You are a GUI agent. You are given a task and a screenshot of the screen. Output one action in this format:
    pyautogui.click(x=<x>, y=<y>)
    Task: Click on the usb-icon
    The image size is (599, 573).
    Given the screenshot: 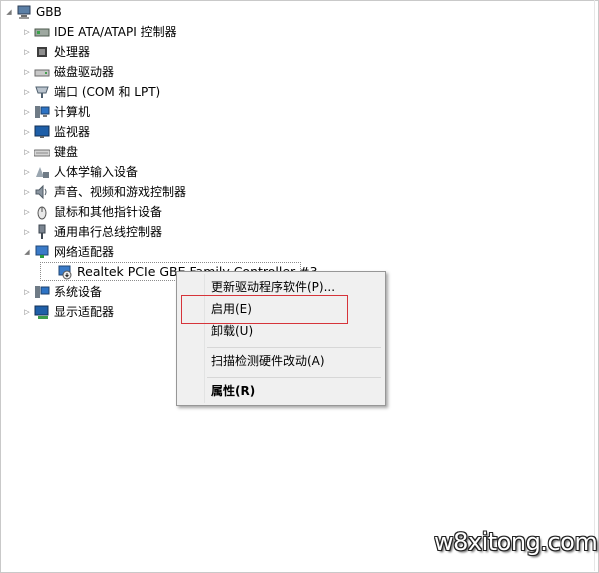 What is the action you would take?
    pyautogui.click(x=42, y=232)
    